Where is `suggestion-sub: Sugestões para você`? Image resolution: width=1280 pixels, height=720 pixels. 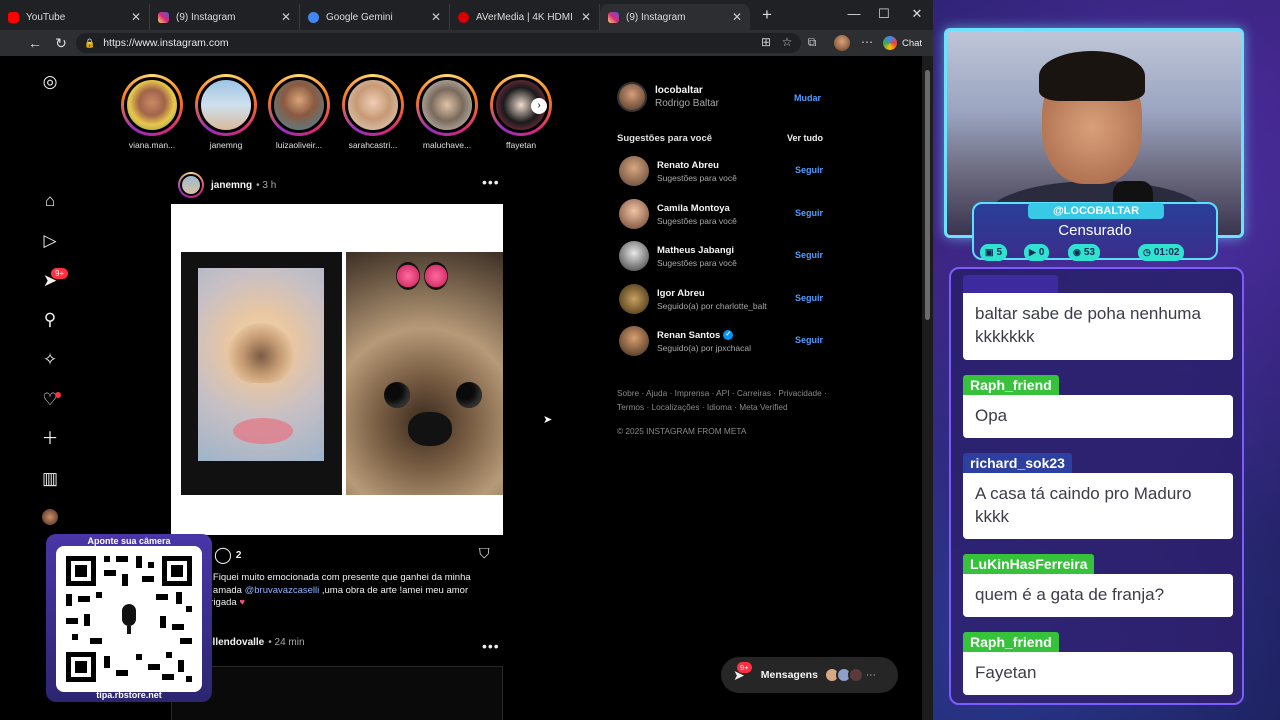
suggestion-sub: Sugestões para você is located at coordinates (697, 177).